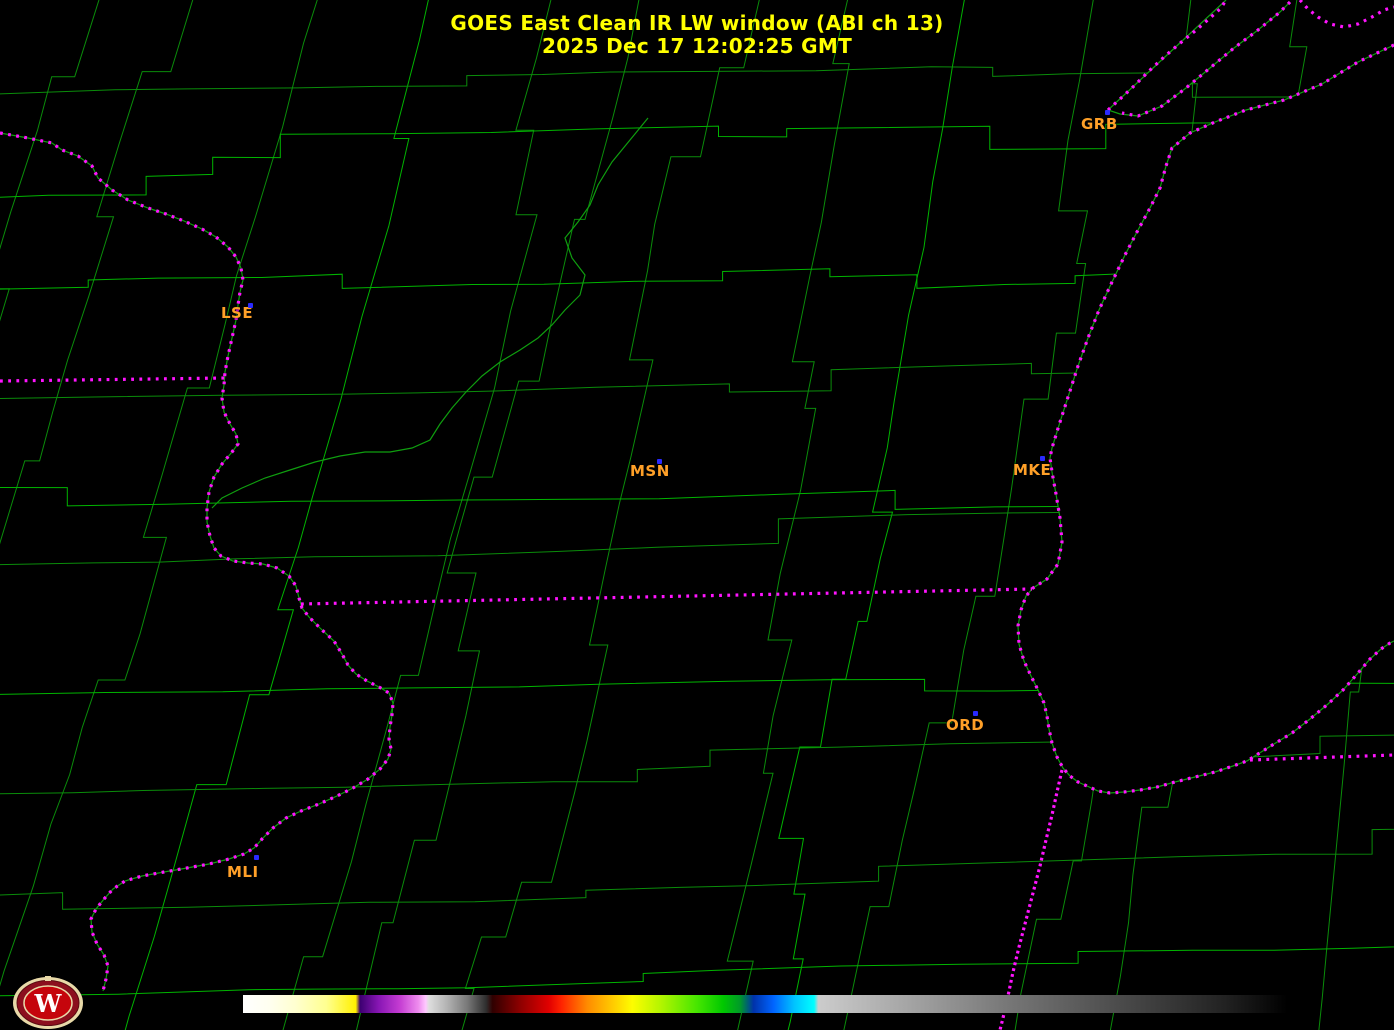 The image size is (1394, 1030). I want to click on station-dot-ORD, so click(975, 713).